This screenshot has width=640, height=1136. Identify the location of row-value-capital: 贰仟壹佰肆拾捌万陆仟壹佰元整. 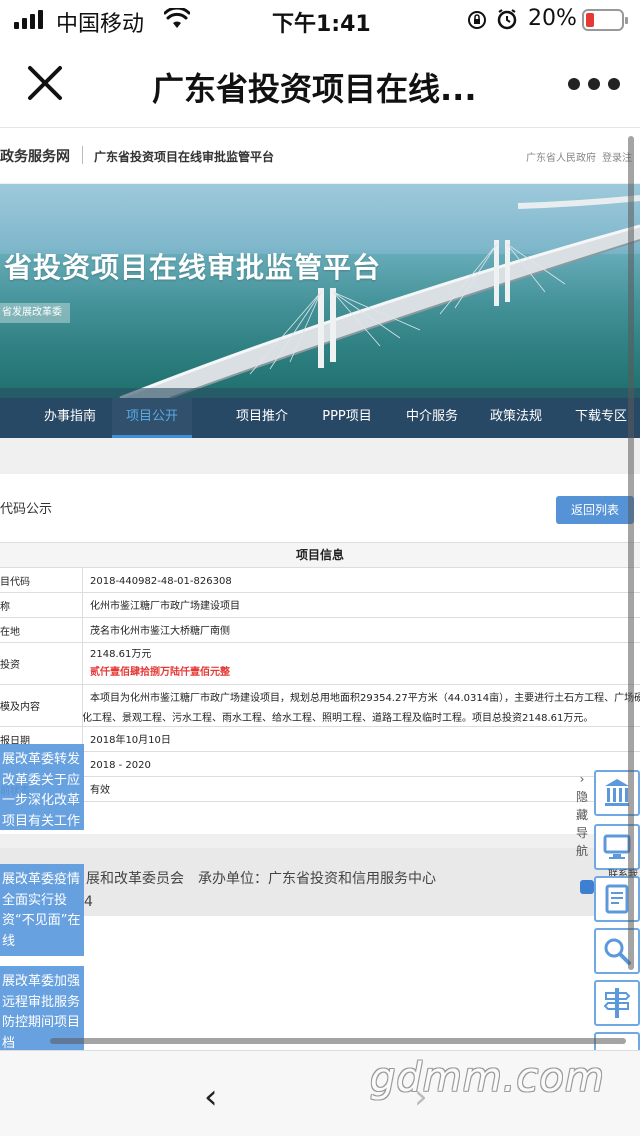
(160, 672).